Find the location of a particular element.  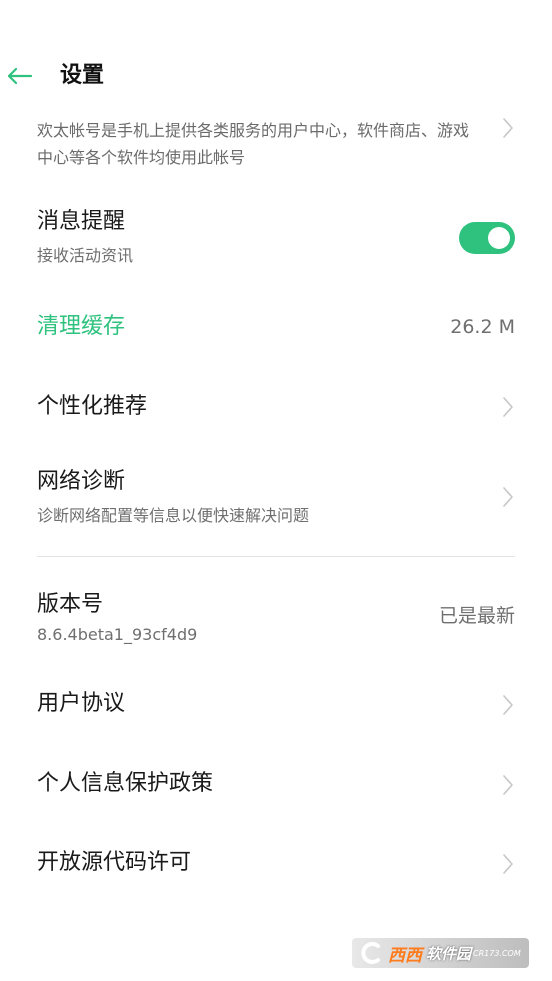

watermark-c-icon is located at coordinates (370, 953).